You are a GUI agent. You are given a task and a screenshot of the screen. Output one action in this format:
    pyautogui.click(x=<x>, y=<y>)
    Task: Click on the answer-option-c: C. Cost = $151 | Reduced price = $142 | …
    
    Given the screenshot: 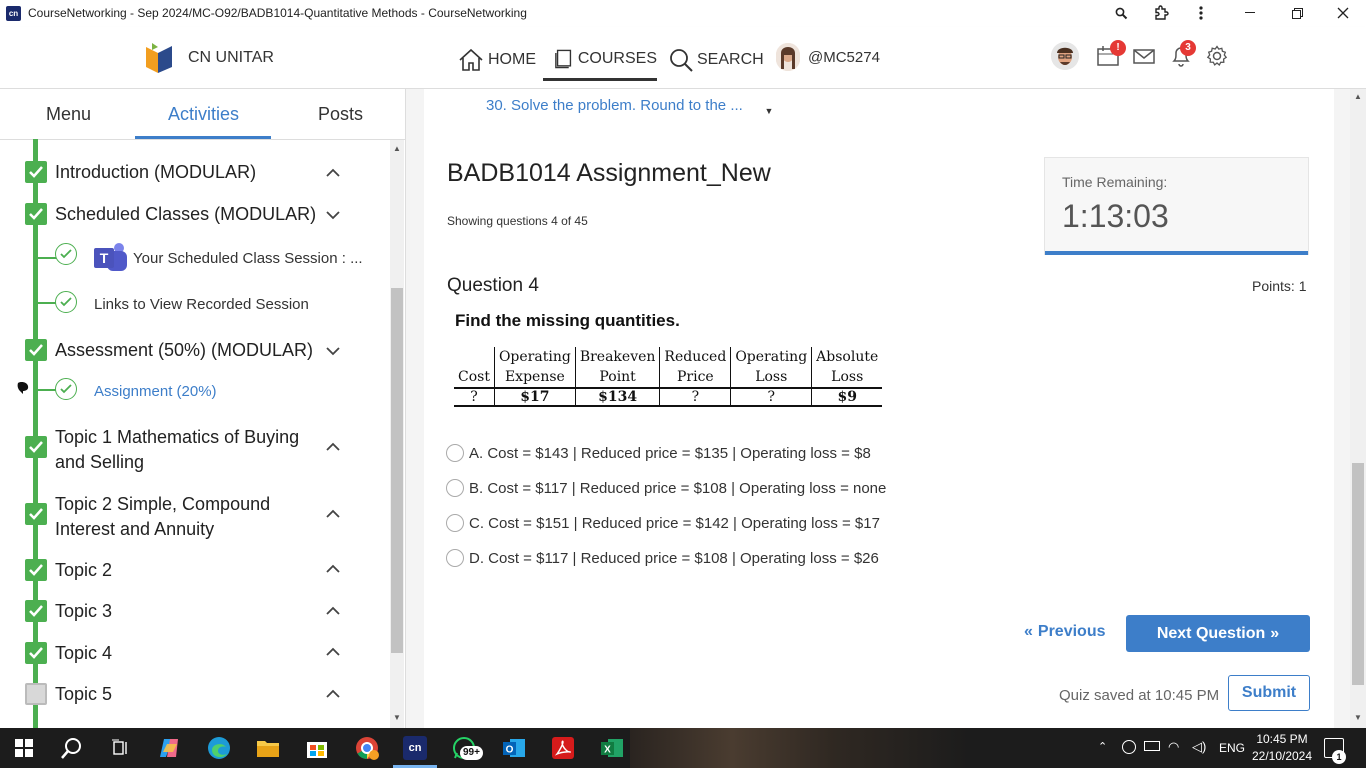 What is the action you would take?
    pyautogui.click(x=663, y=523)
    